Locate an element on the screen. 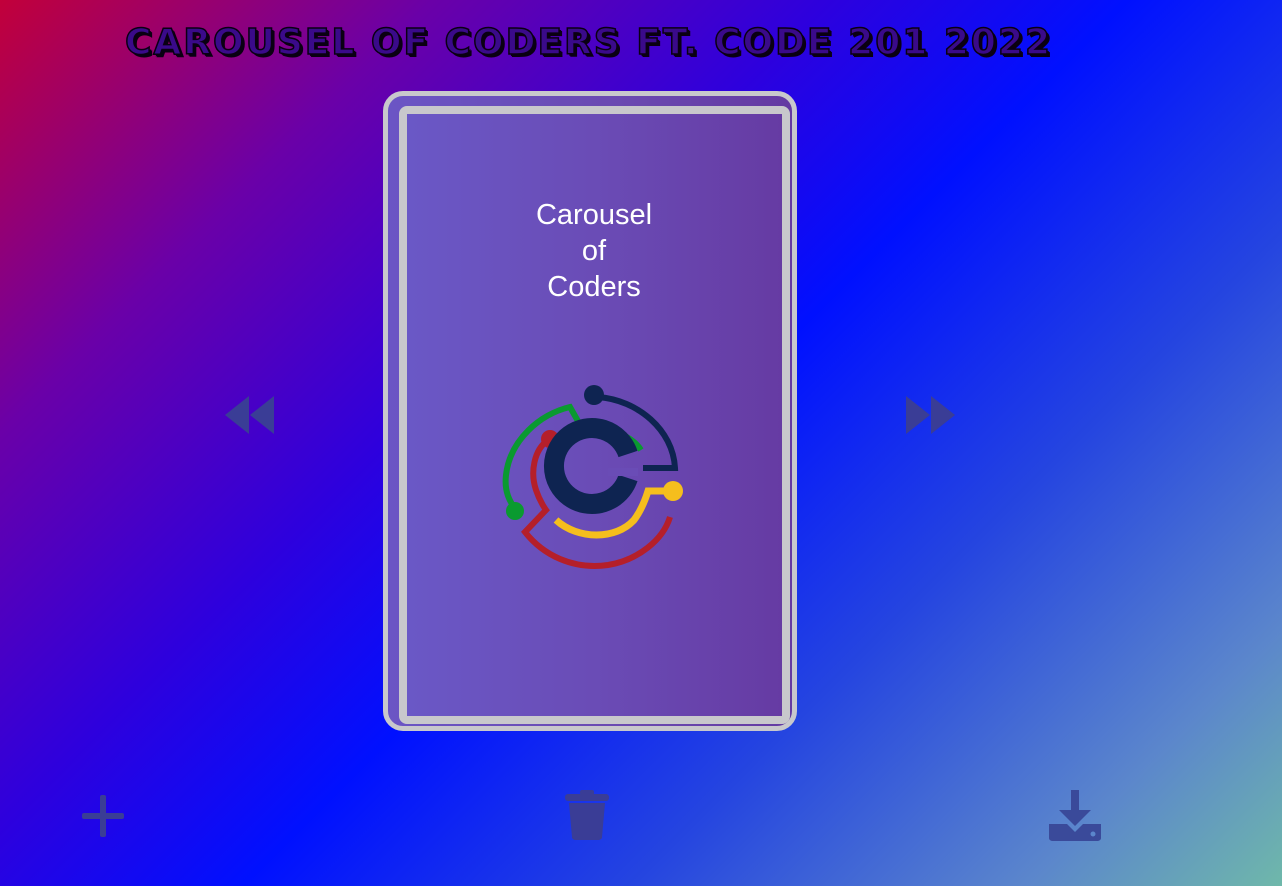  card-title-line: Coders is located at coordinates (594, 287).